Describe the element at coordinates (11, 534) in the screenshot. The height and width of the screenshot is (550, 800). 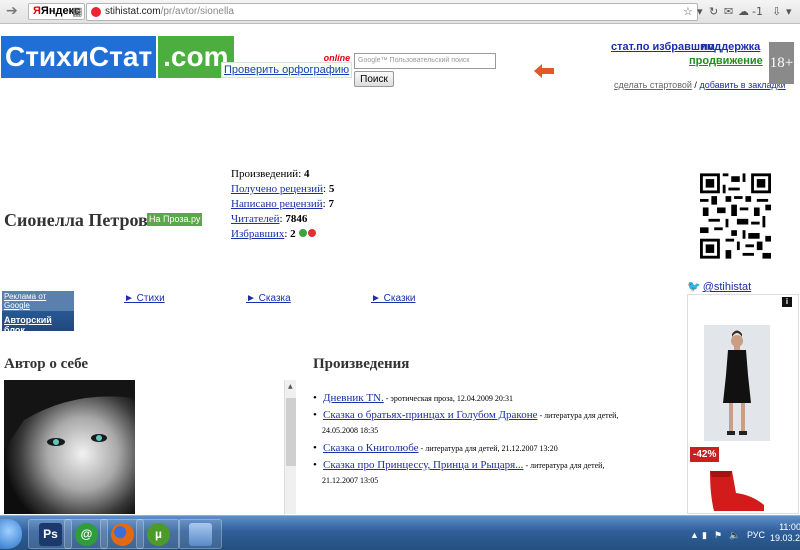
I see `start-button` at that location.